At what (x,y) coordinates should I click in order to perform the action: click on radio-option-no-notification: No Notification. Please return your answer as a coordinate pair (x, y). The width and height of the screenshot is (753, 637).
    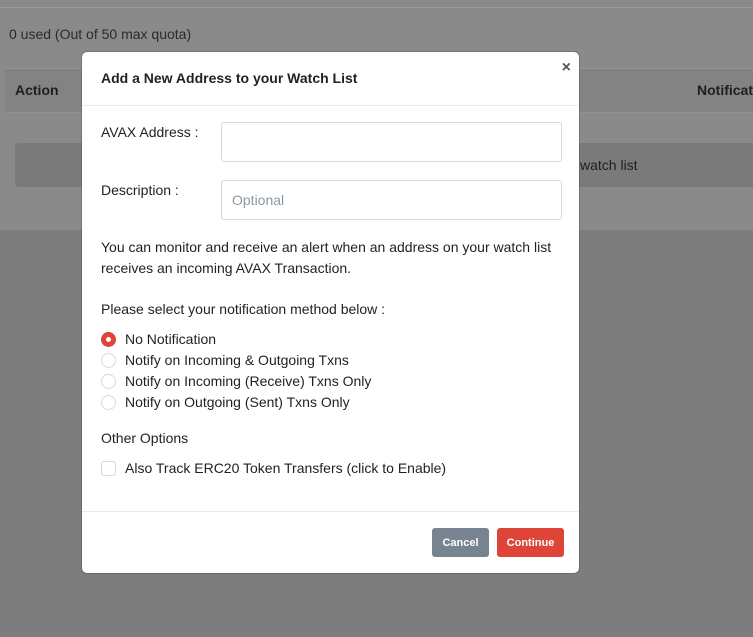
    Looking at the image, I should click on (158, 339).